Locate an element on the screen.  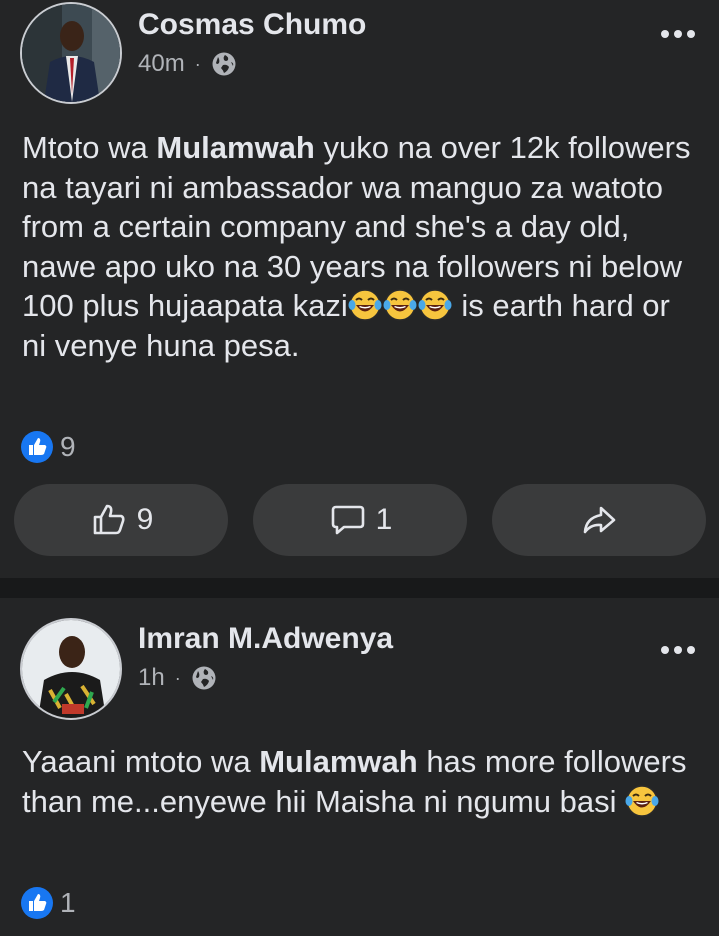
post-text-segment: Mtoto wa is located at coordinates (89, 147).